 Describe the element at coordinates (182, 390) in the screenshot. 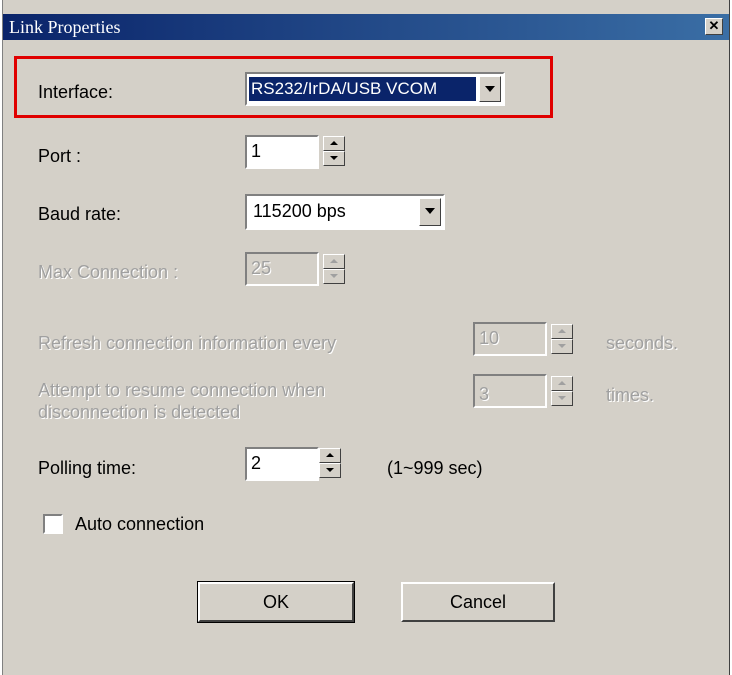

I see `resume-label-line1: Attempt to resume connection when` at that location.